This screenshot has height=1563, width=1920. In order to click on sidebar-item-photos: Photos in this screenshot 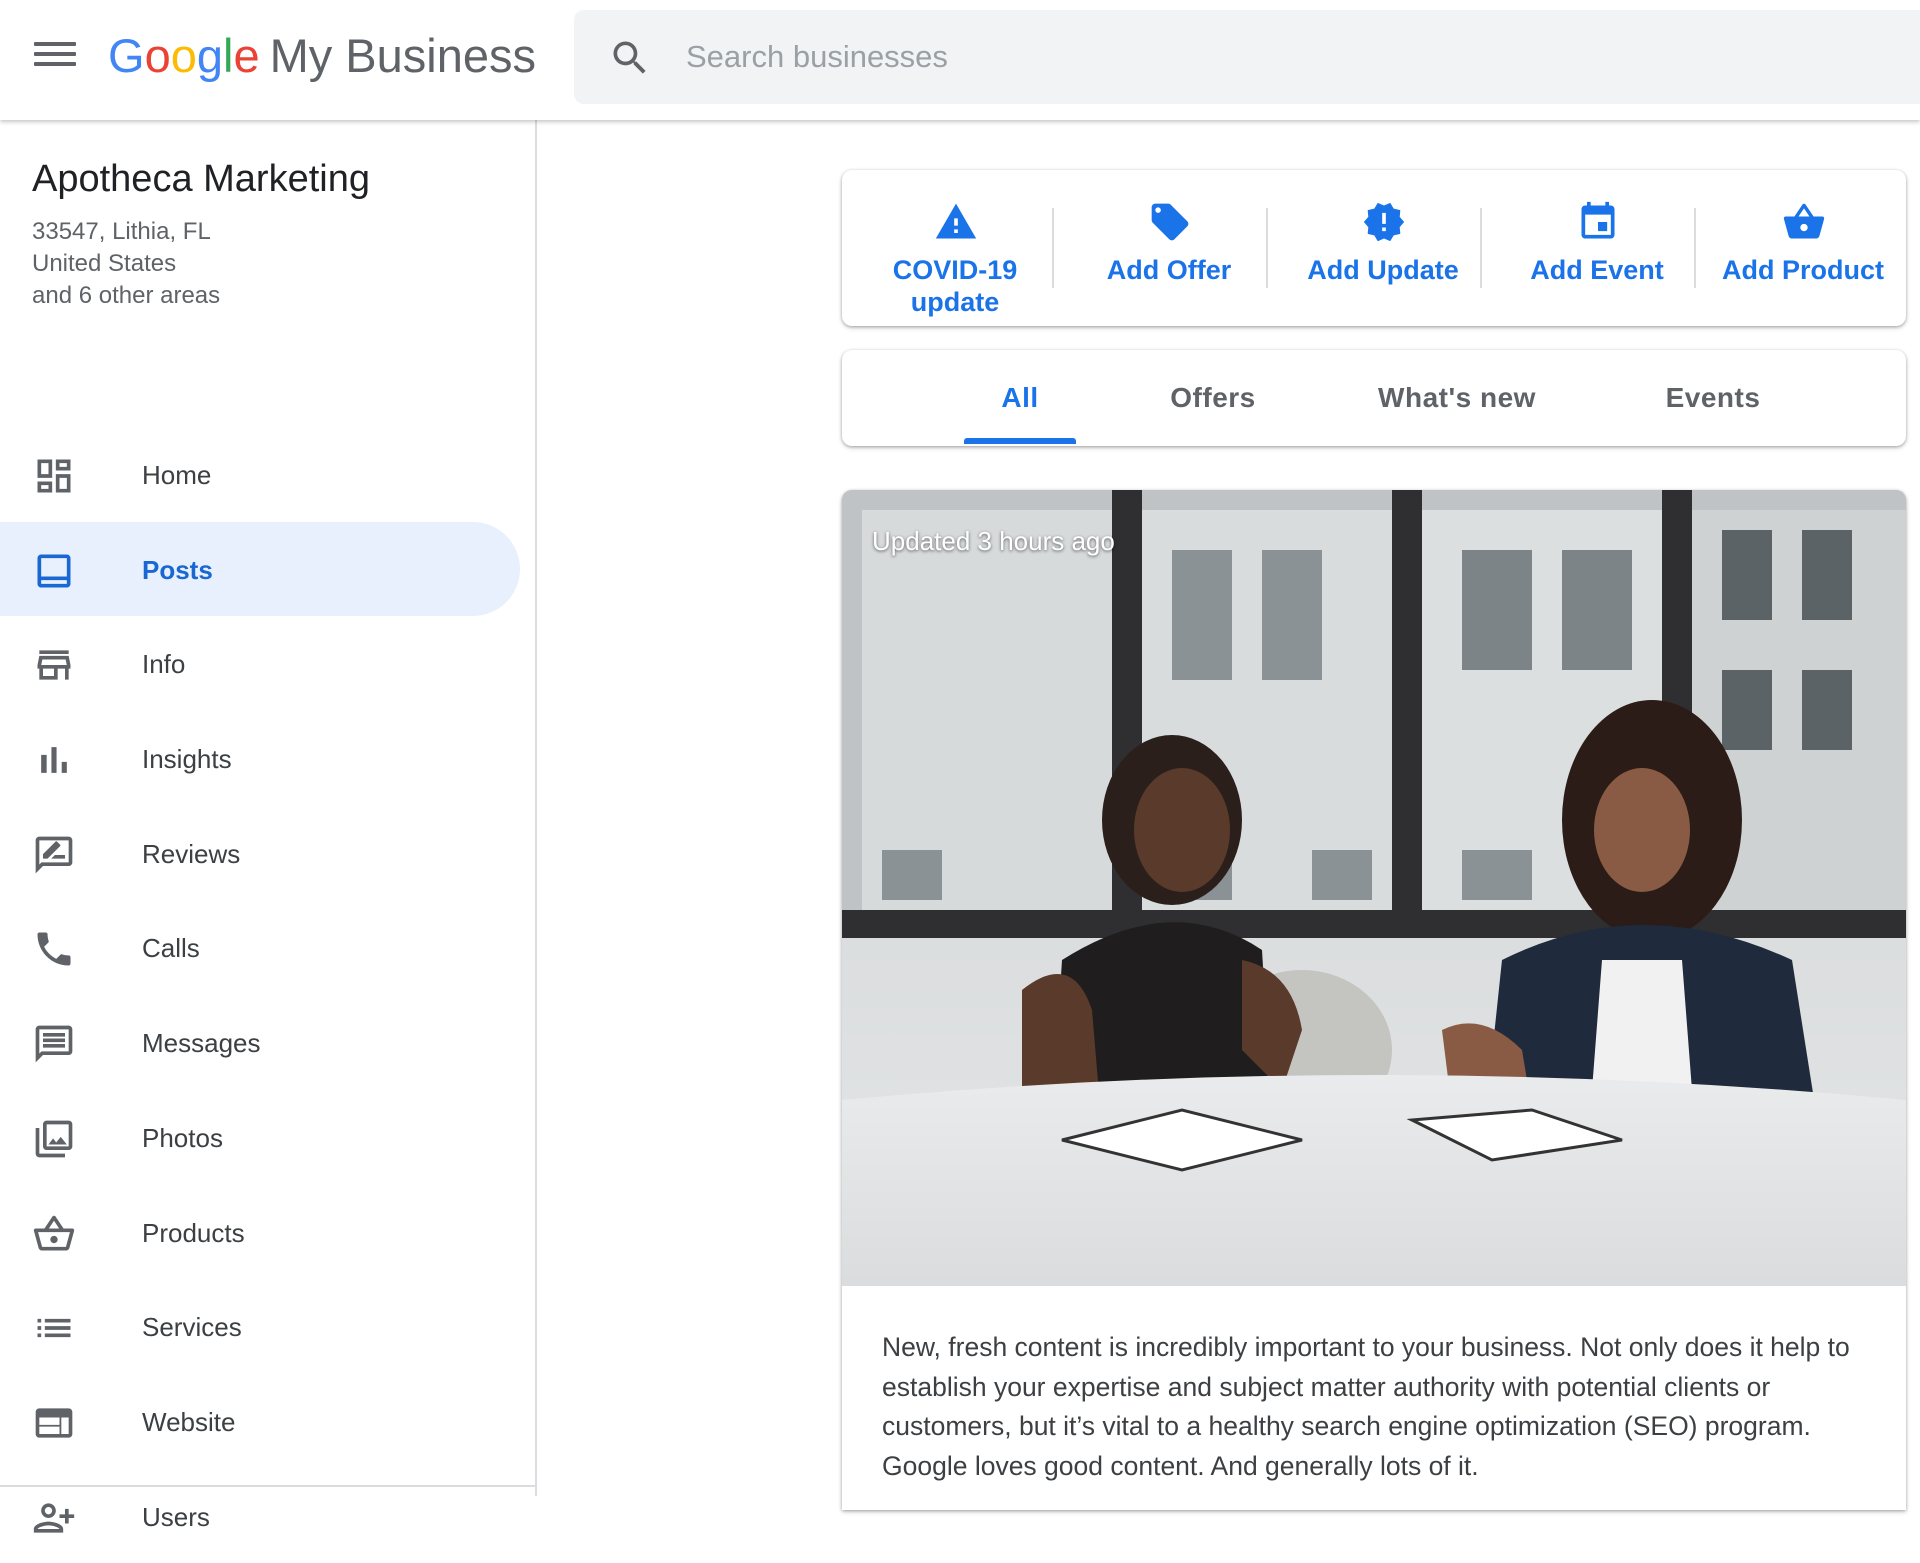, I will do `click(260, 1137)`.